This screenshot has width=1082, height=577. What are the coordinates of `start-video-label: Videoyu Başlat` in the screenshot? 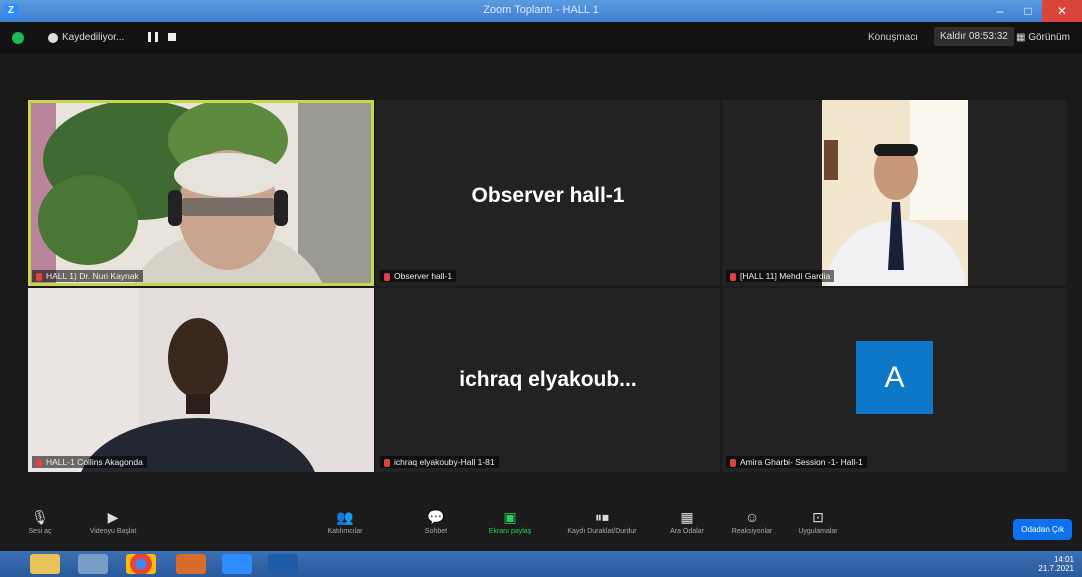 It's located at (113, 531).